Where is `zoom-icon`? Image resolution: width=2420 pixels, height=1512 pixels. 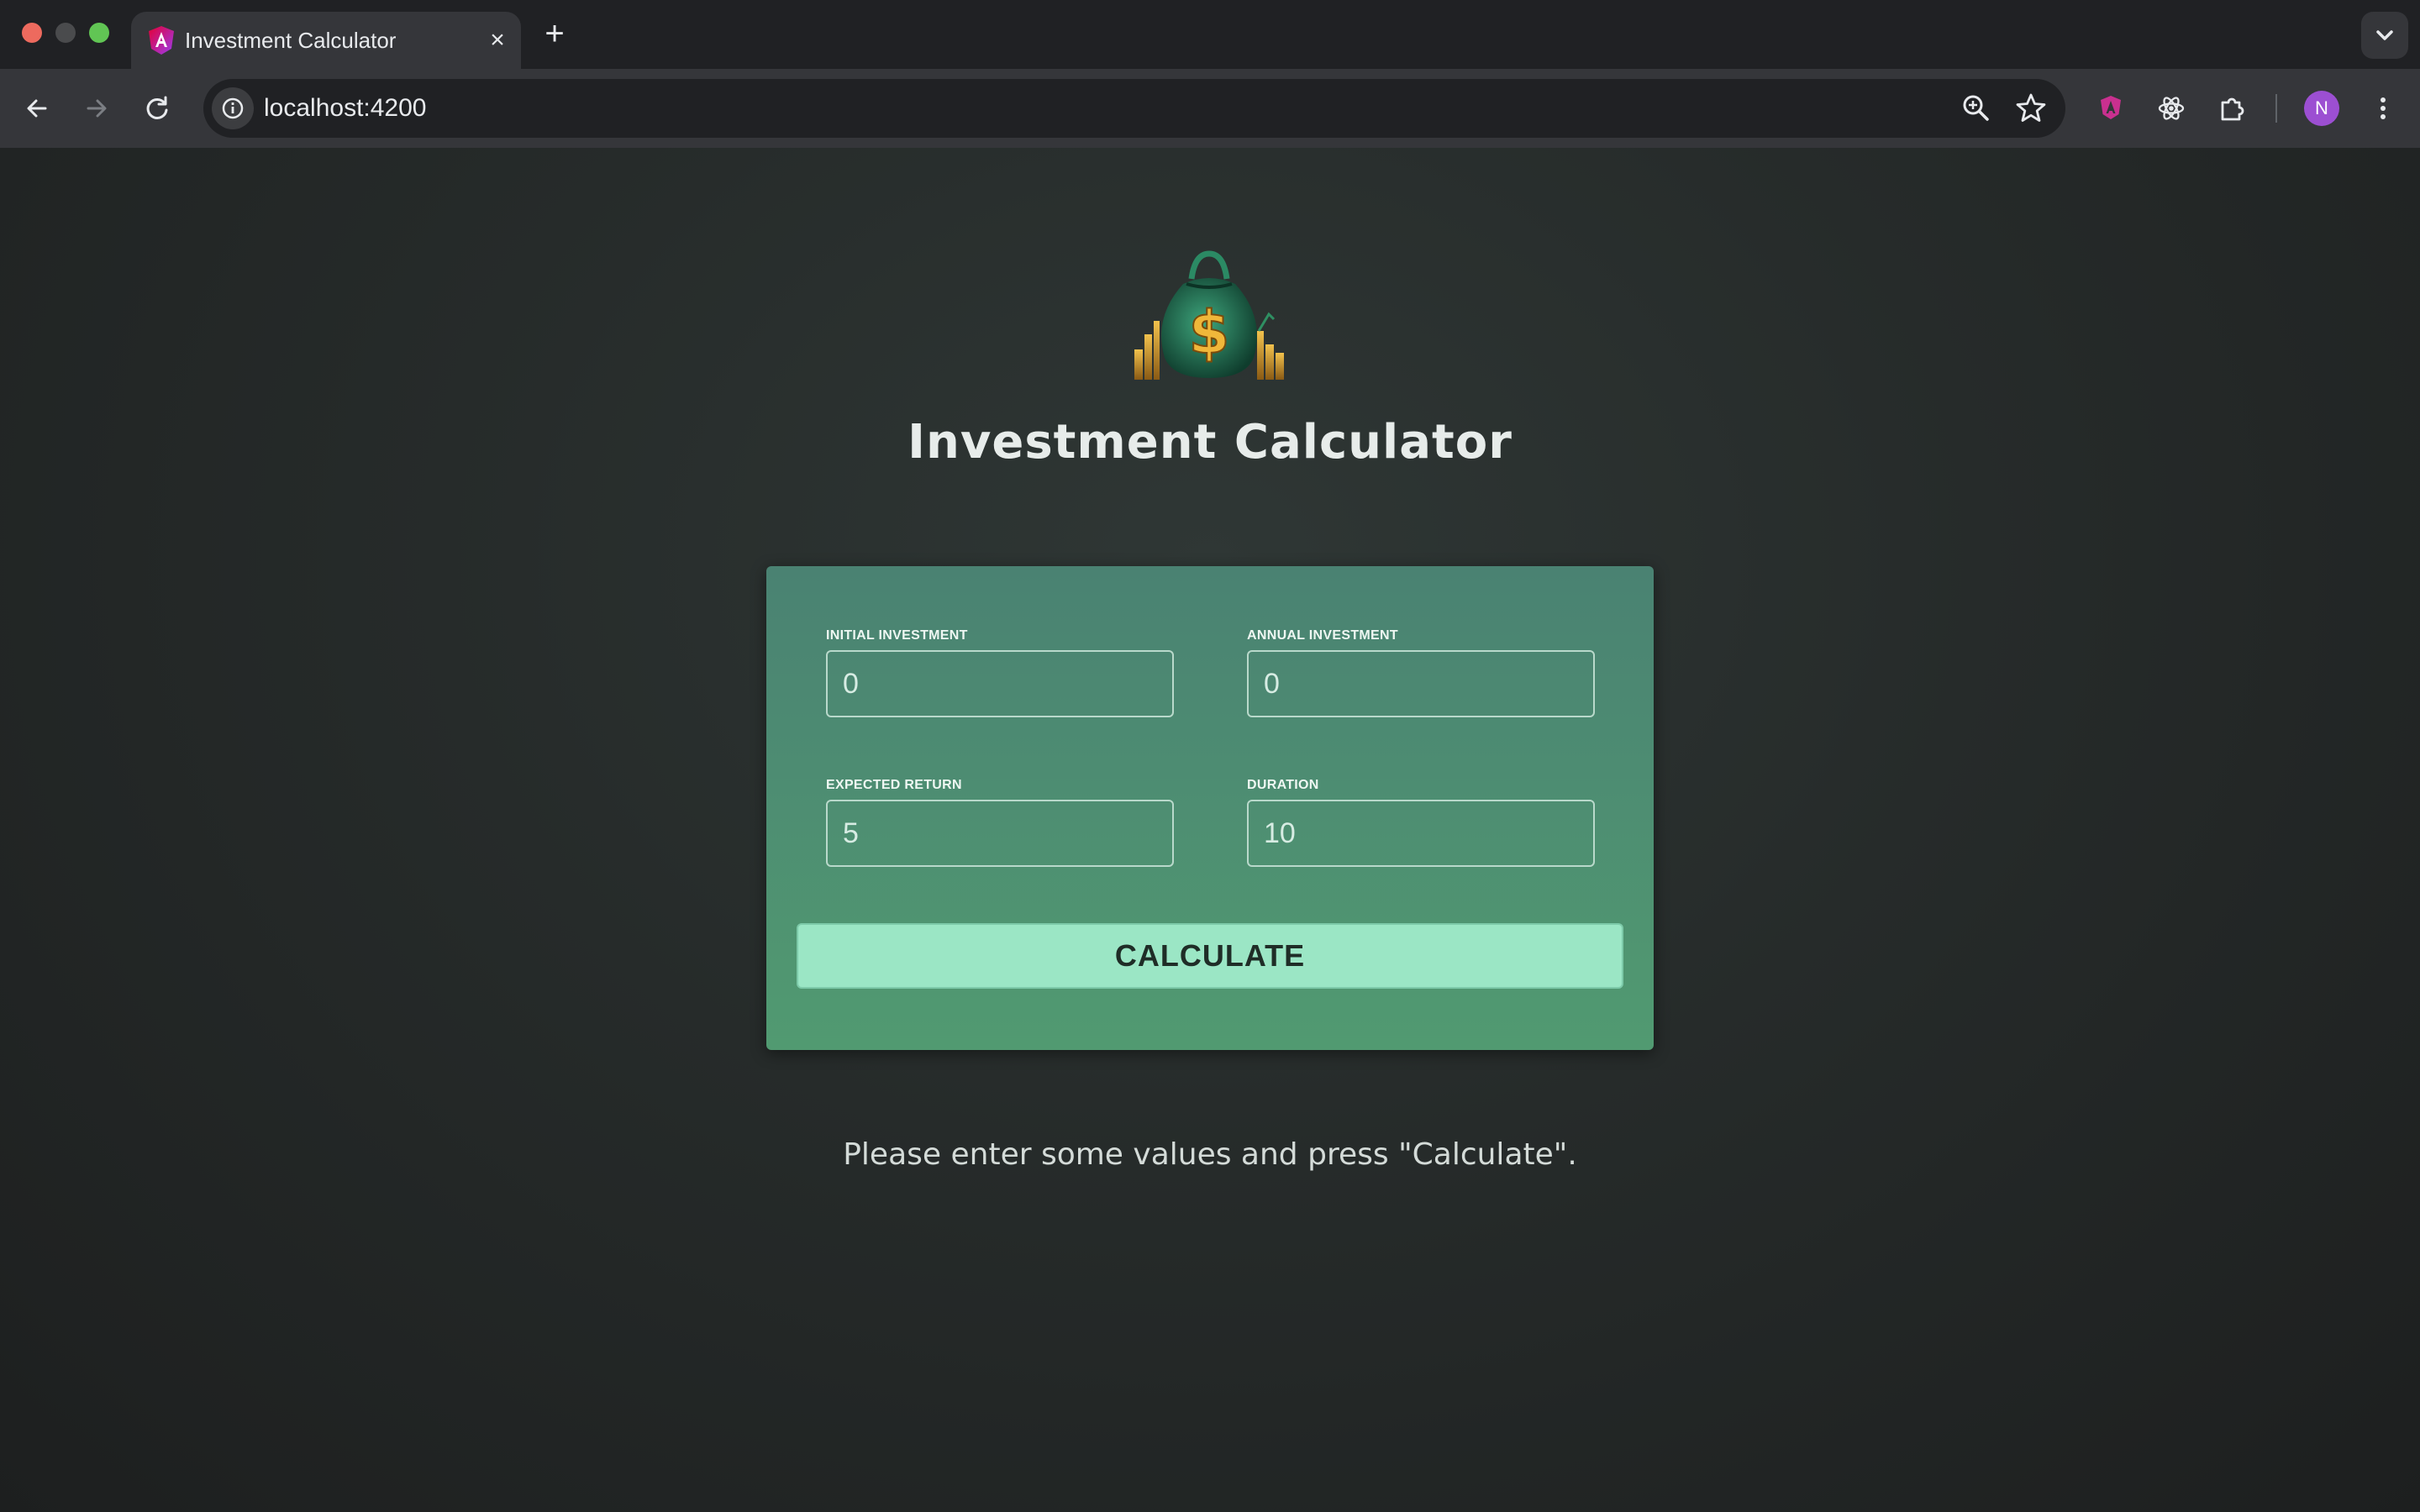
zoom-icon is located at coordinates (1977, 108).